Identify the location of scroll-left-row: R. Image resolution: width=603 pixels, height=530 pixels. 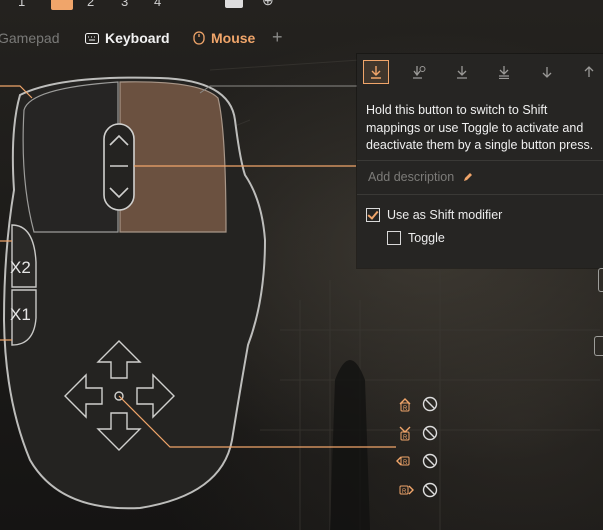
(417, 461).